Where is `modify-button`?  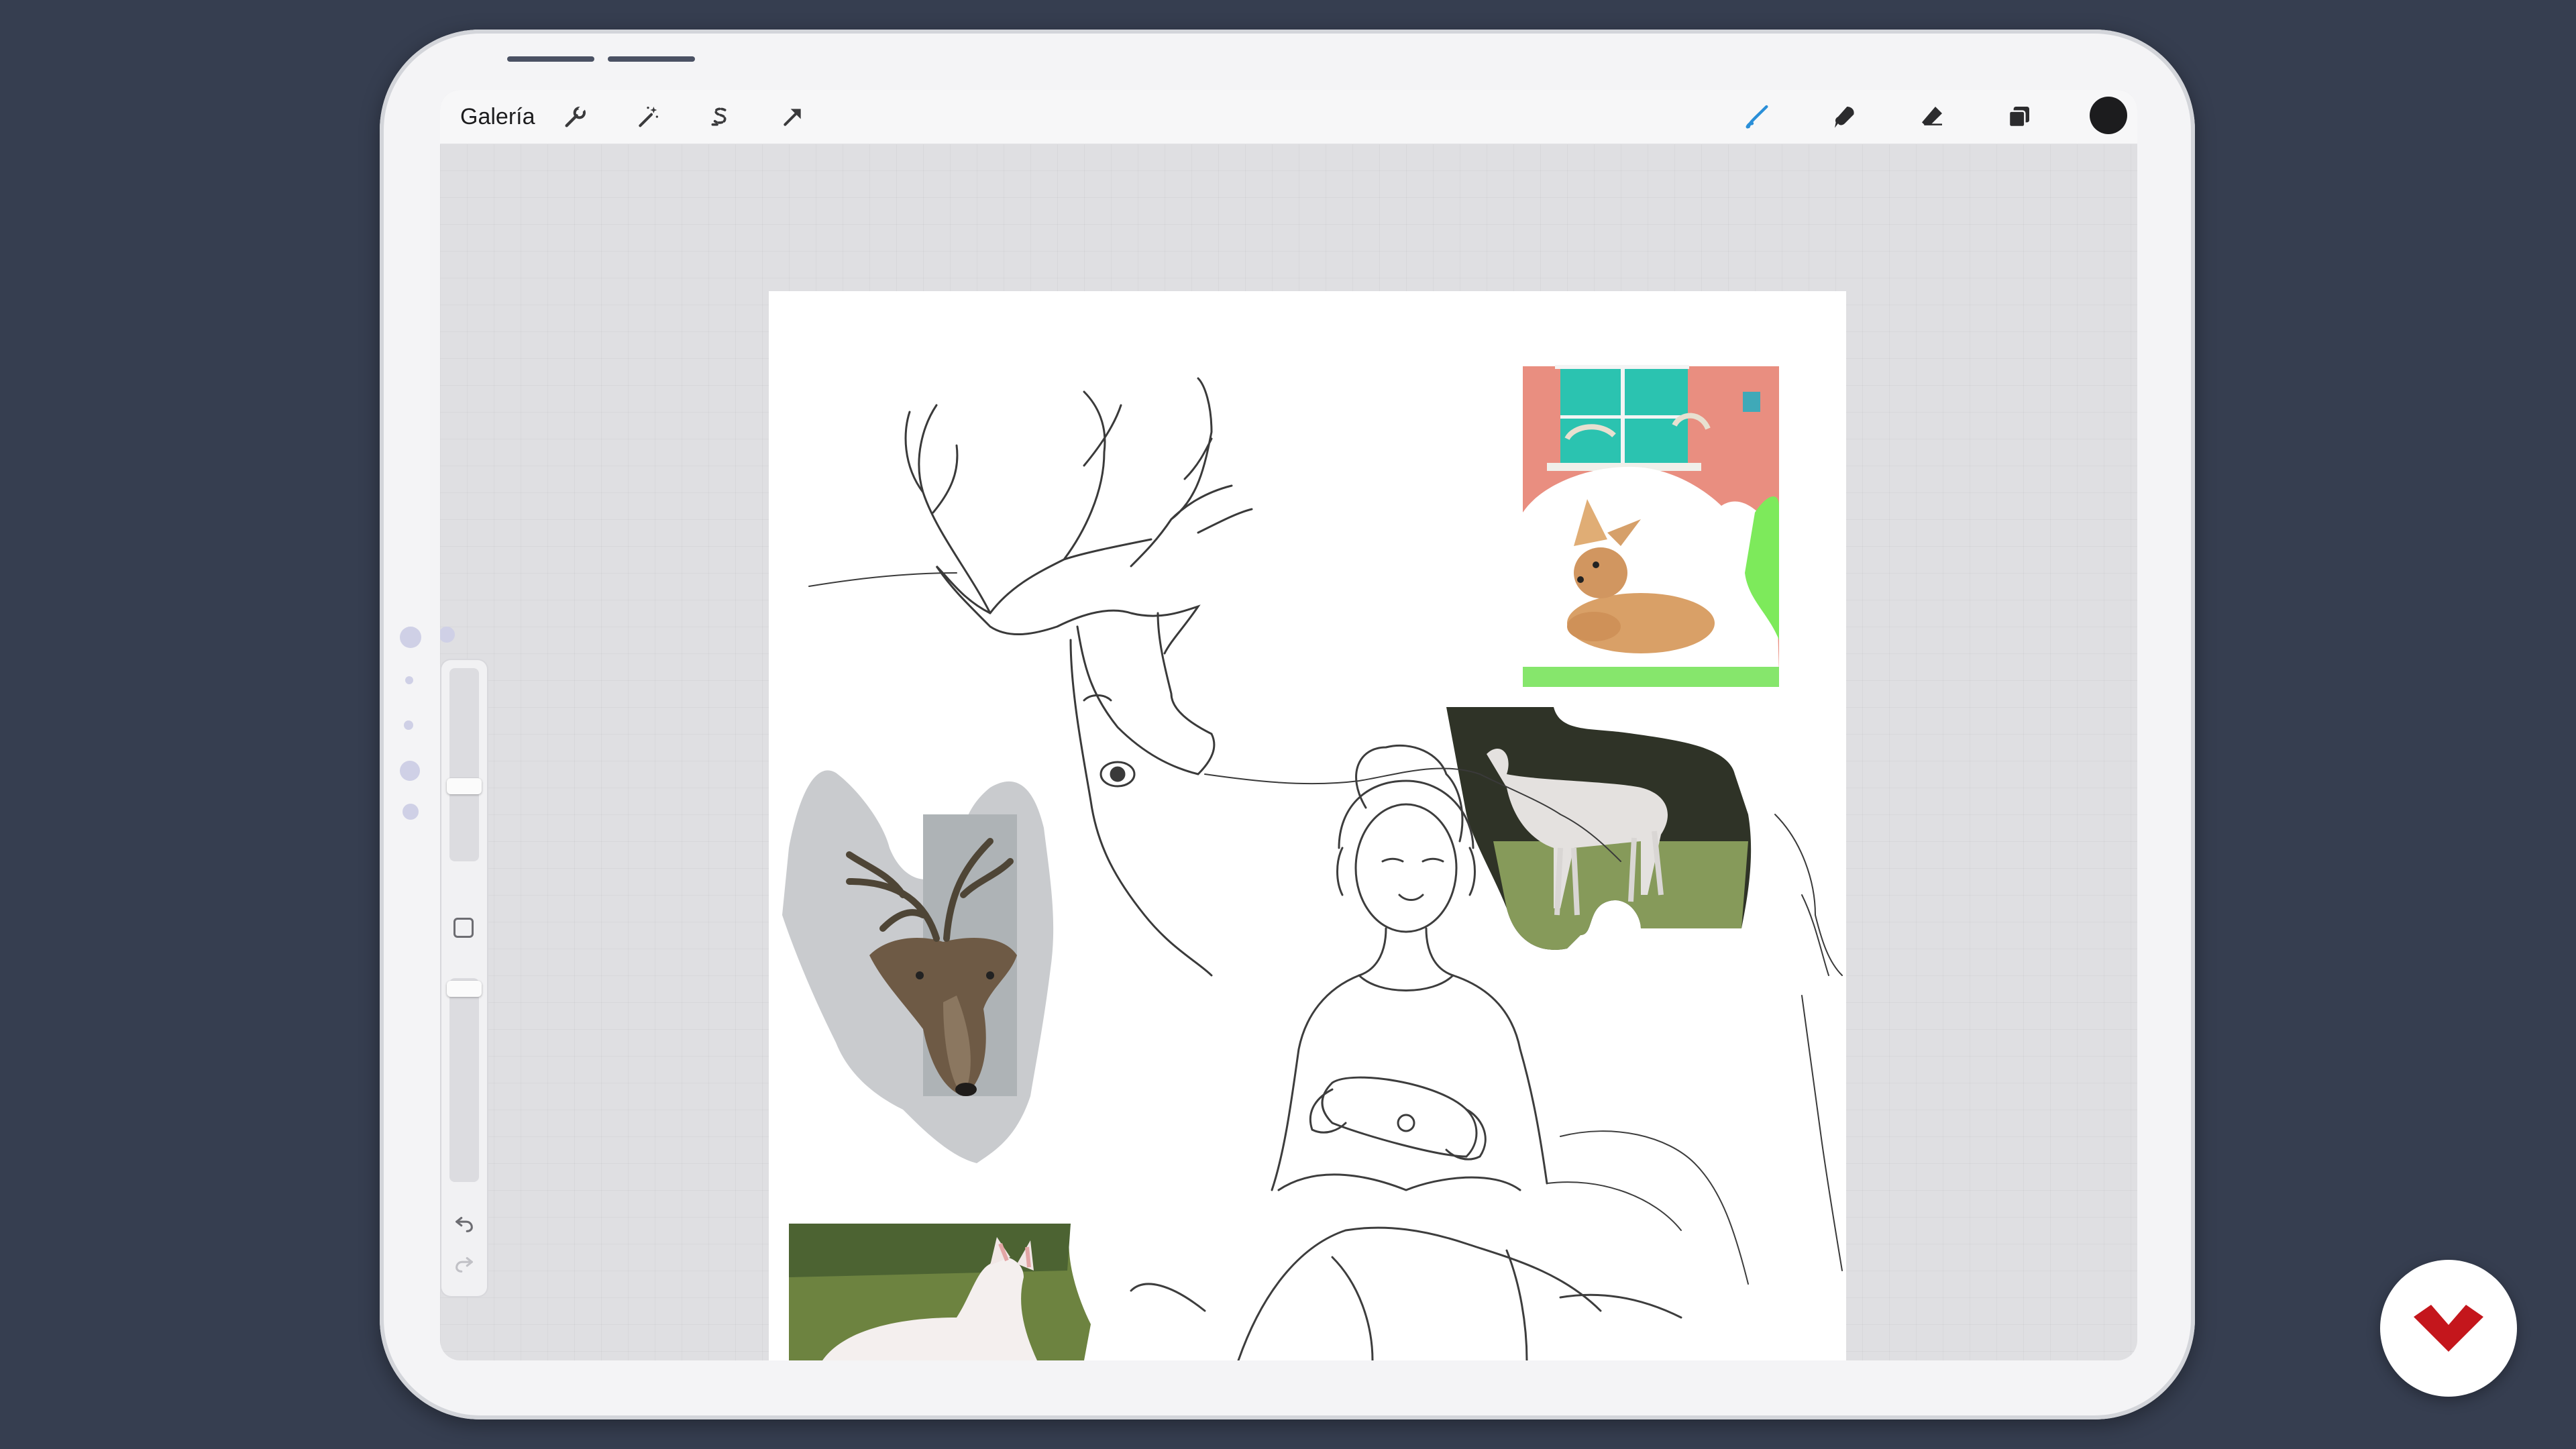 modify-button is located at coordinates (463, 928).